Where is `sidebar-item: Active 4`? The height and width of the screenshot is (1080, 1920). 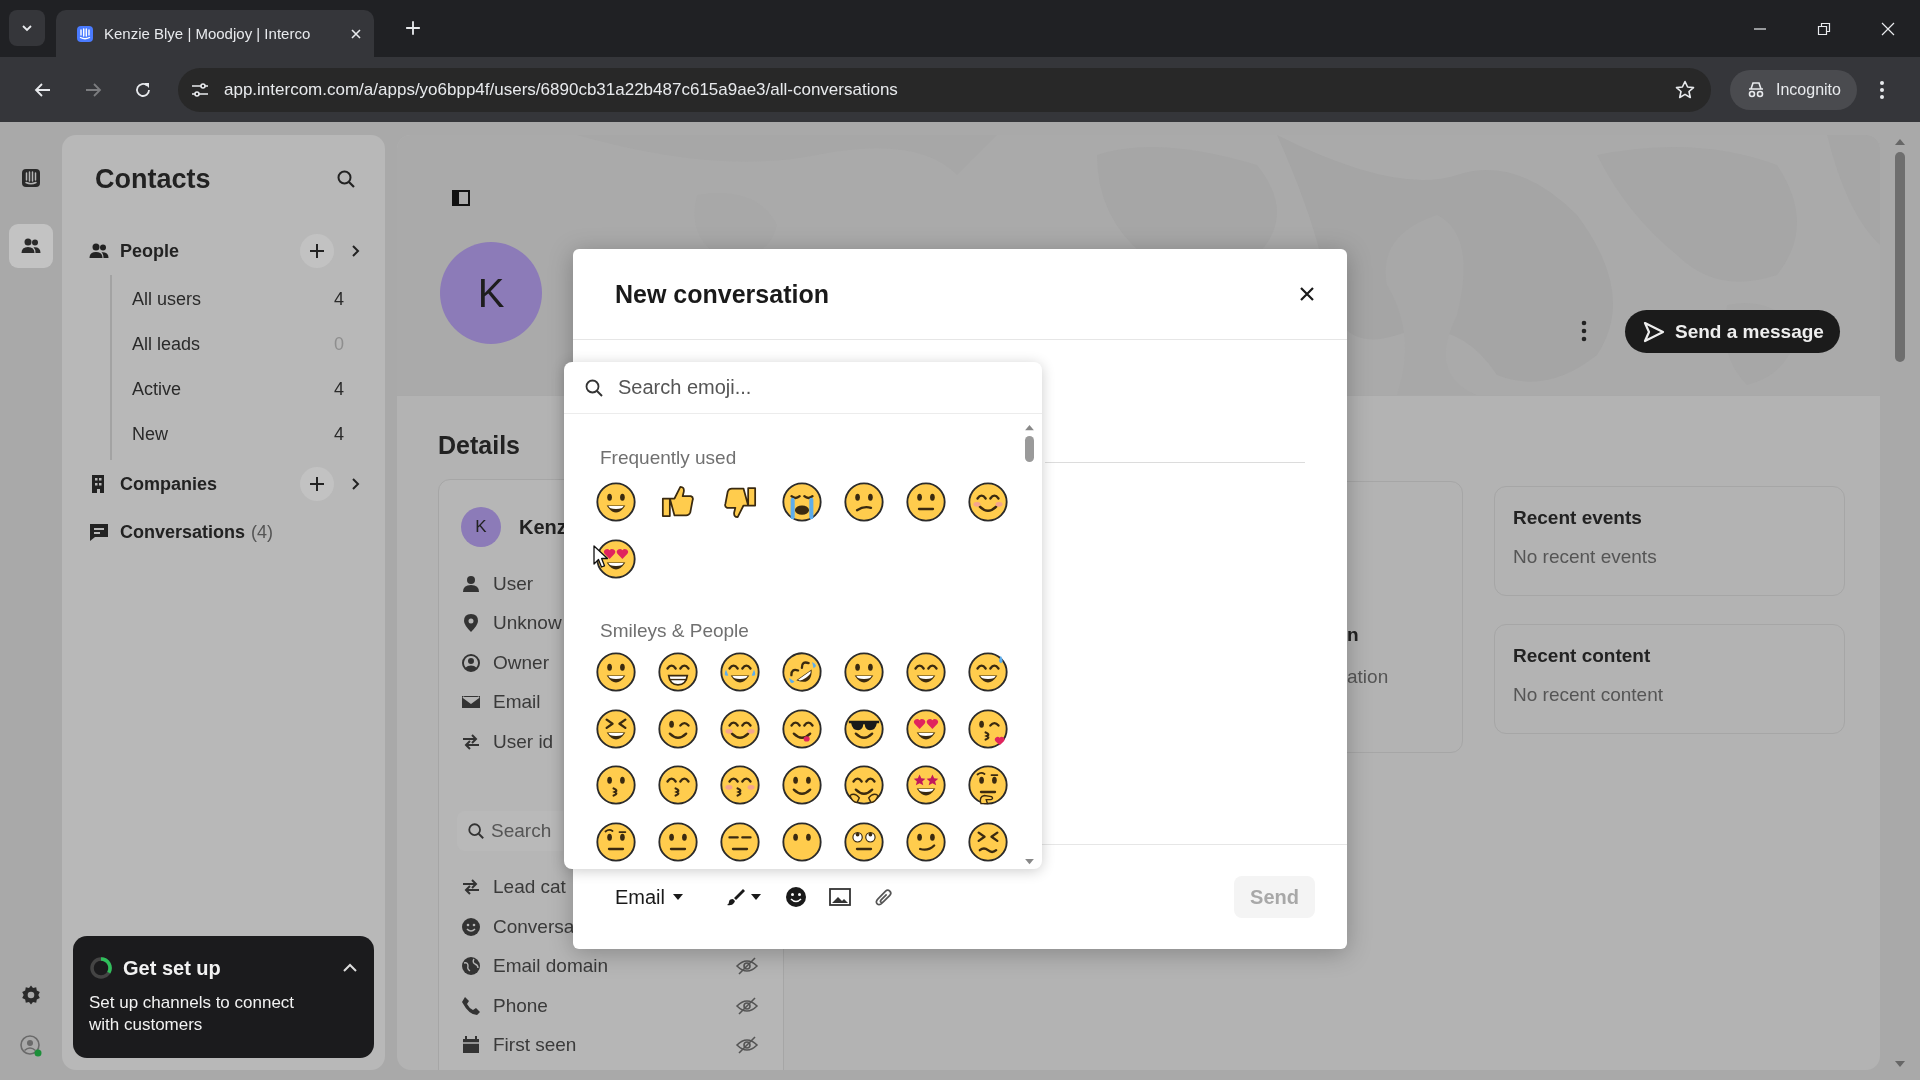
sidebar-item: Active 4 is located at coordinates (243, 389).